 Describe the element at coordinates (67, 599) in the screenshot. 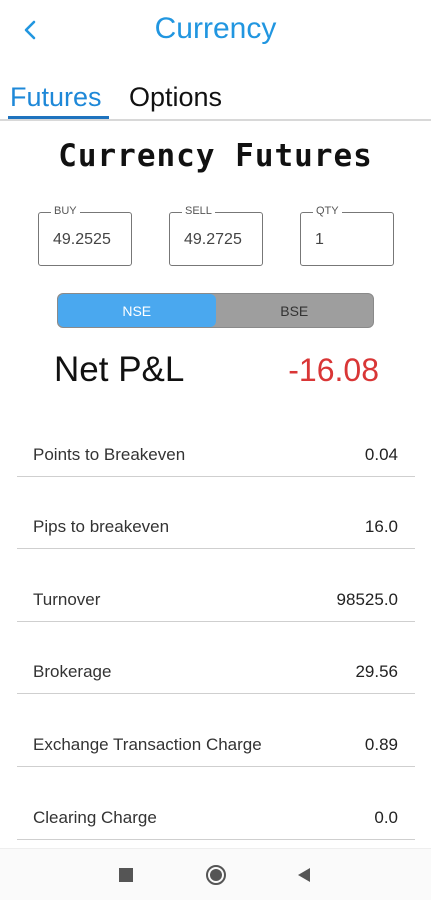

I see `row-label: Turnover` at that location.